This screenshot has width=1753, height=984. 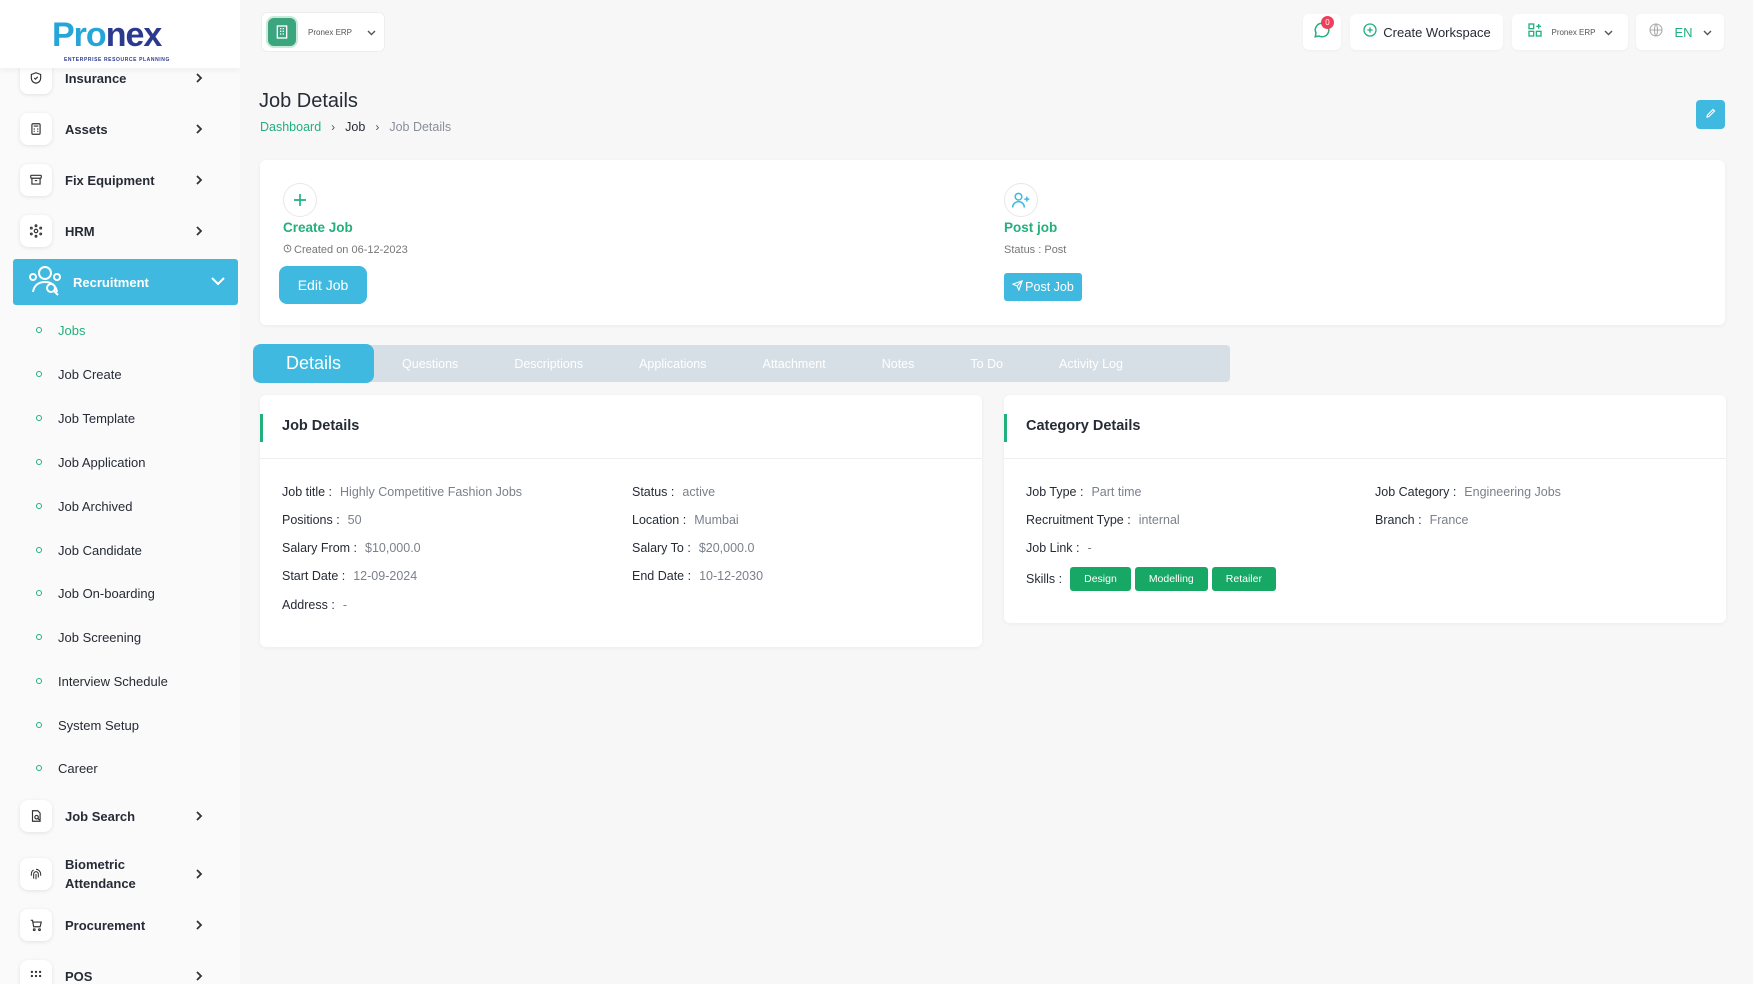 I want to click on accent-bar, so click(x=1005, y=428).